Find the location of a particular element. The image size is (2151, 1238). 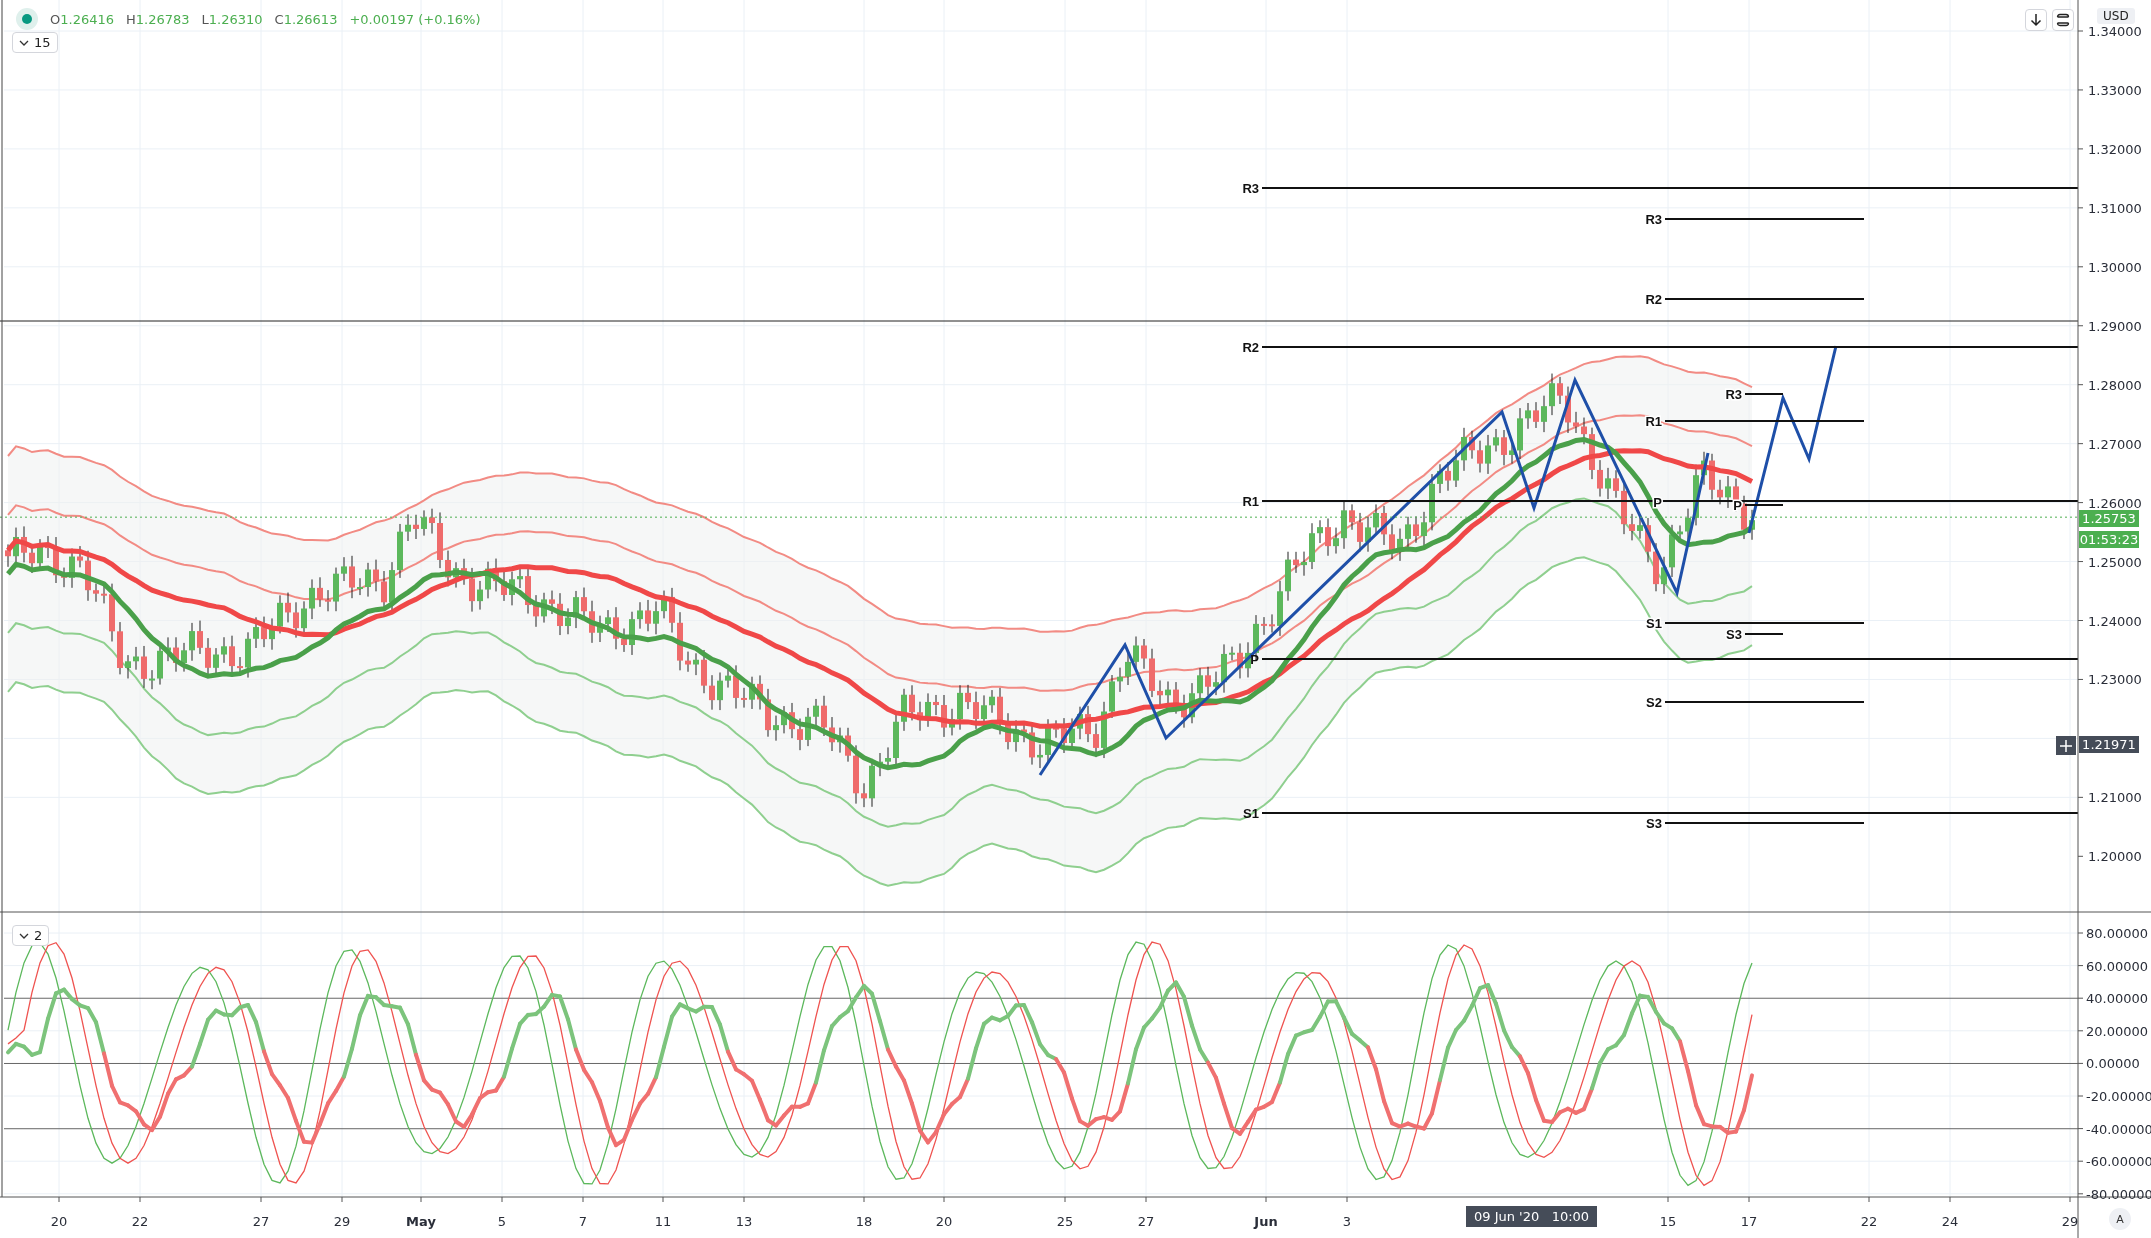

time-axis-label: 15 is located at coordinates (1668, 1221).